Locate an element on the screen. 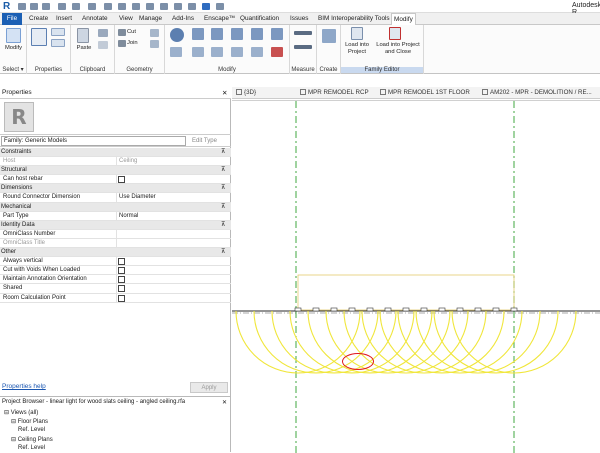 This screenshot has width=600, height=453. cut-icon is located at coordinates (122, 32).